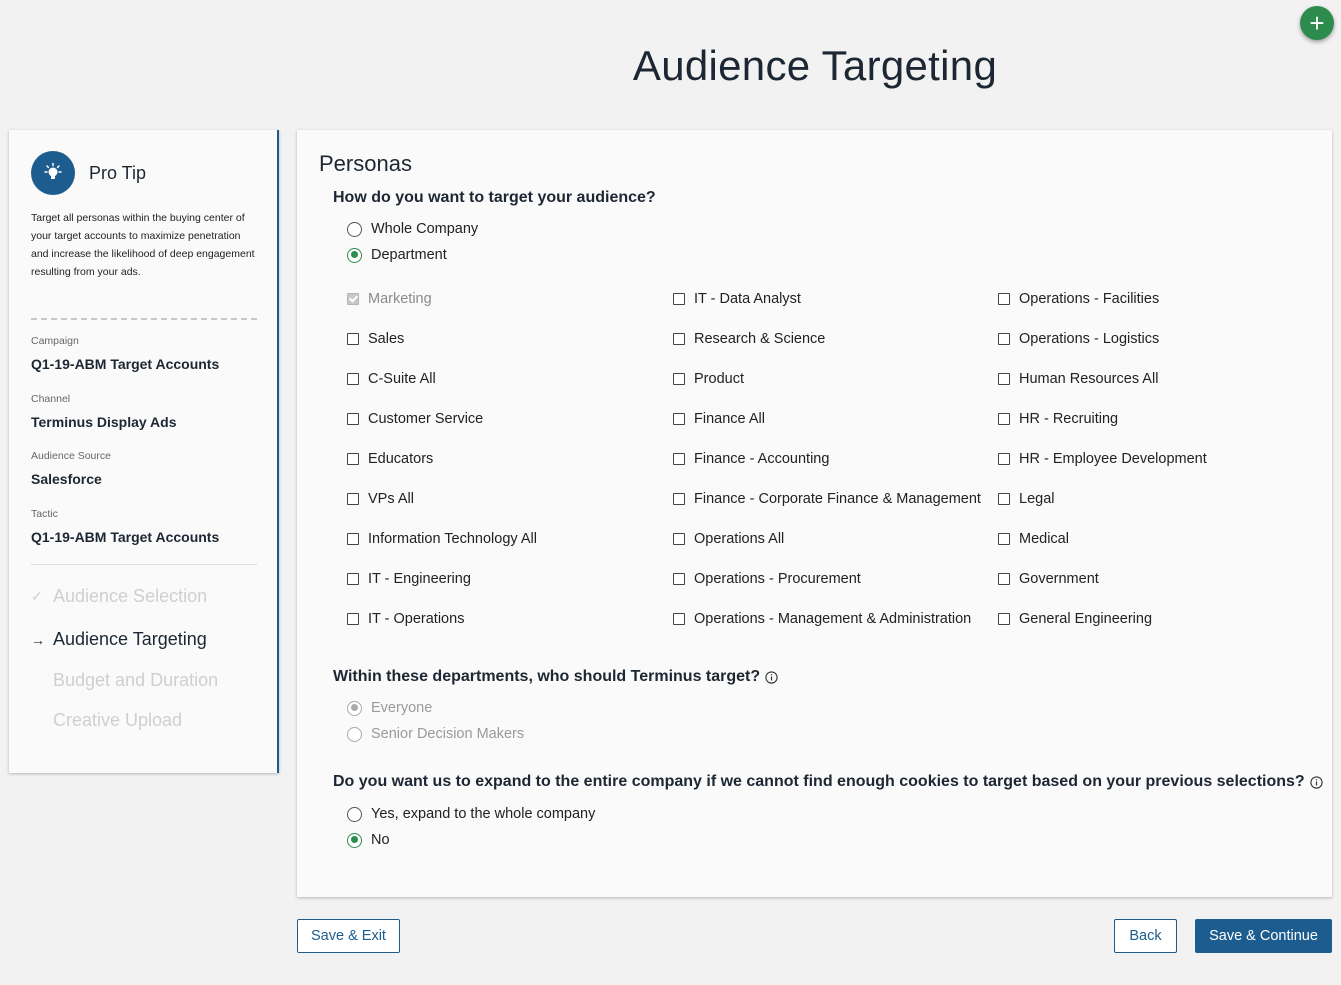 The width and height of the screenshot is (1341, 985). I want to click on step-audience-selection: ✓ Audience Selection, so click(119, 596).